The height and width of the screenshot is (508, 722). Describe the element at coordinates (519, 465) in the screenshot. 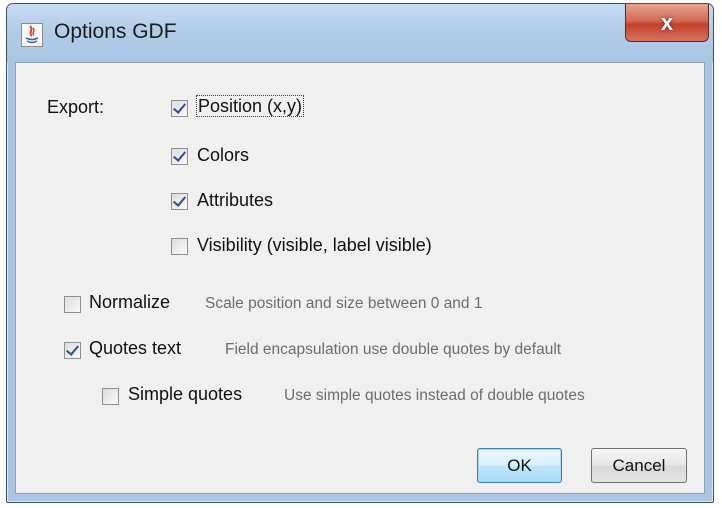

I see `ok-button: OK` at that location.